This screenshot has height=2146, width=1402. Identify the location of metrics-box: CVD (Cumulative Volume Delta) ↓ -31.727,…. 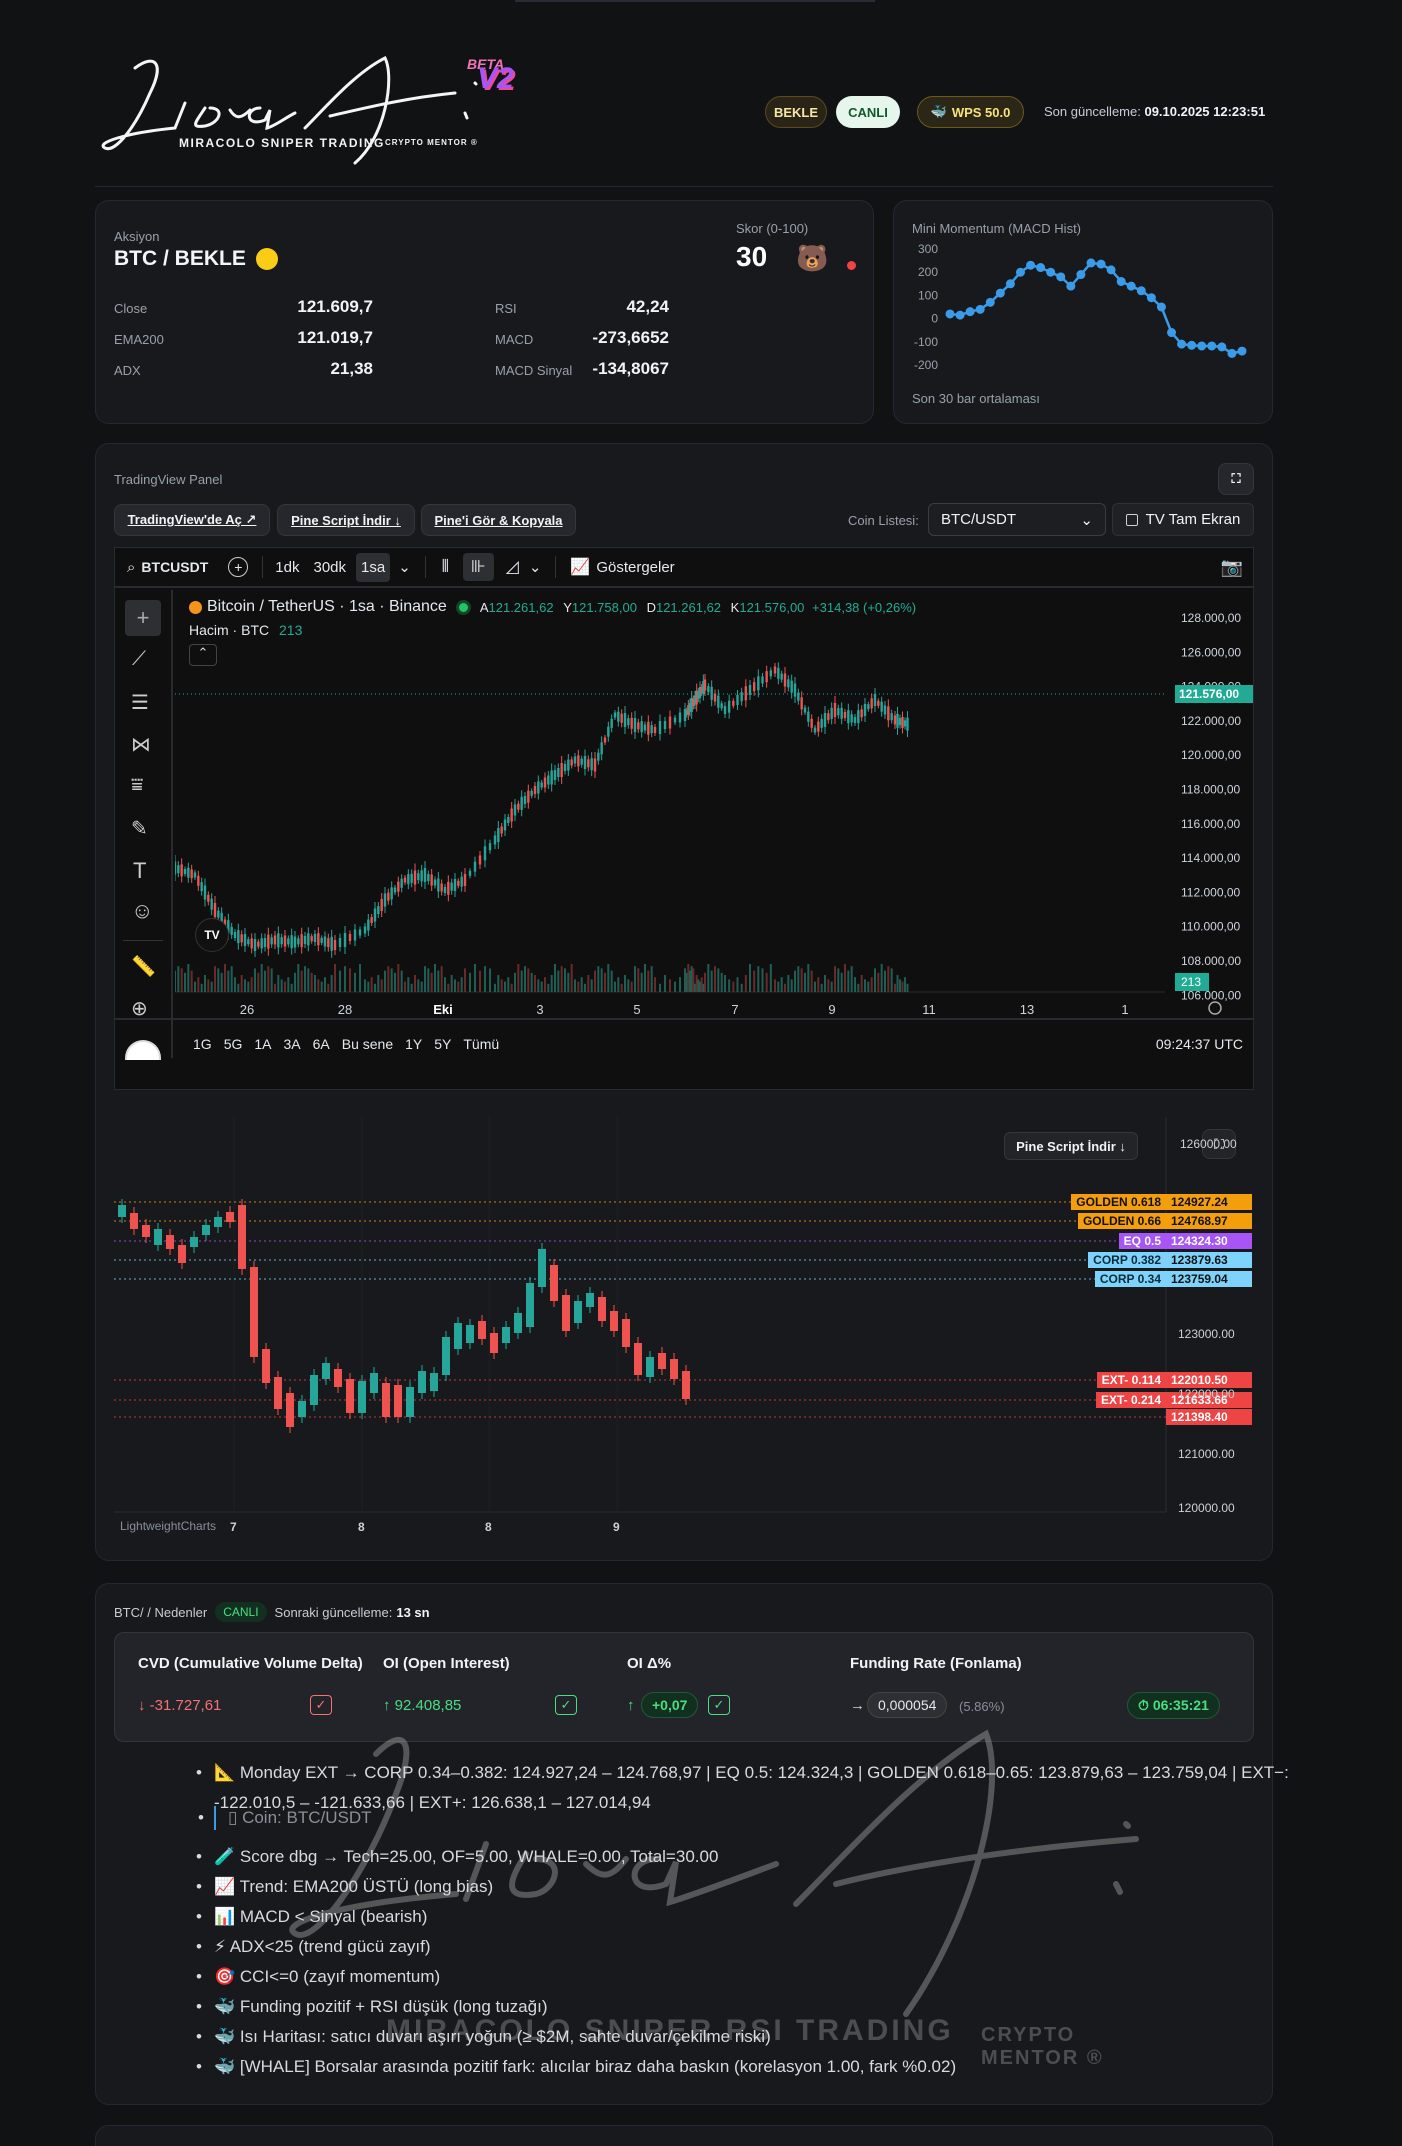
(684, 1687).